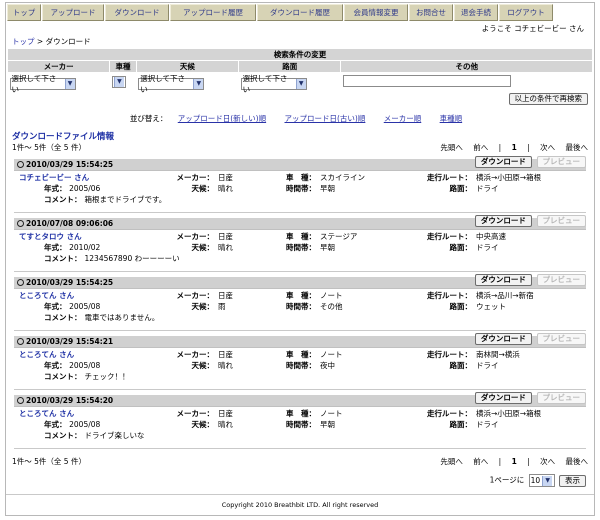 This screenshot has width=600, height=520. Describe the element at coordinates (265, 84) in the screenshot. I see `road-select-value: 選択して下さい` at that location.